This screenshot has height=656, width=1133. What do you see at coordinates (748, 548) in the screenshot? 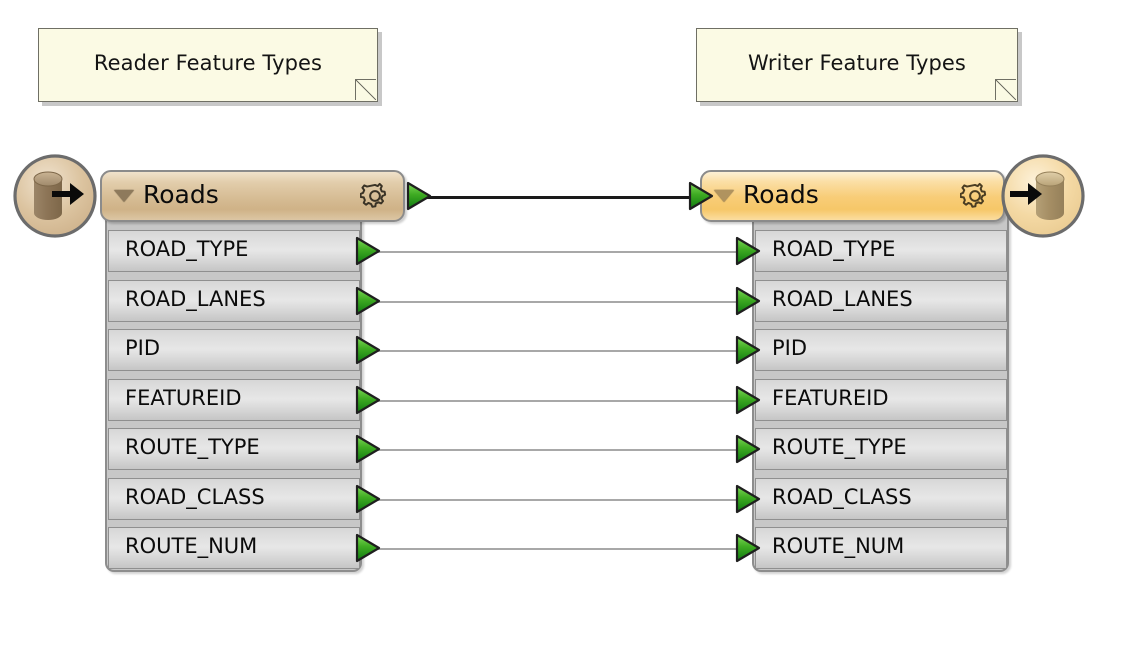
I see `attribute-input-port-route-num` at bounding box center [748, 548].